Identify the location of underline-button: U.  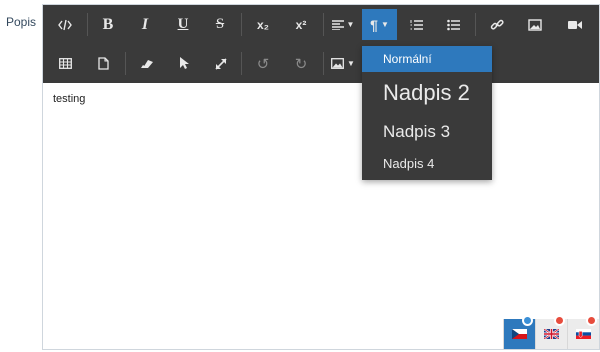
(183, 24).